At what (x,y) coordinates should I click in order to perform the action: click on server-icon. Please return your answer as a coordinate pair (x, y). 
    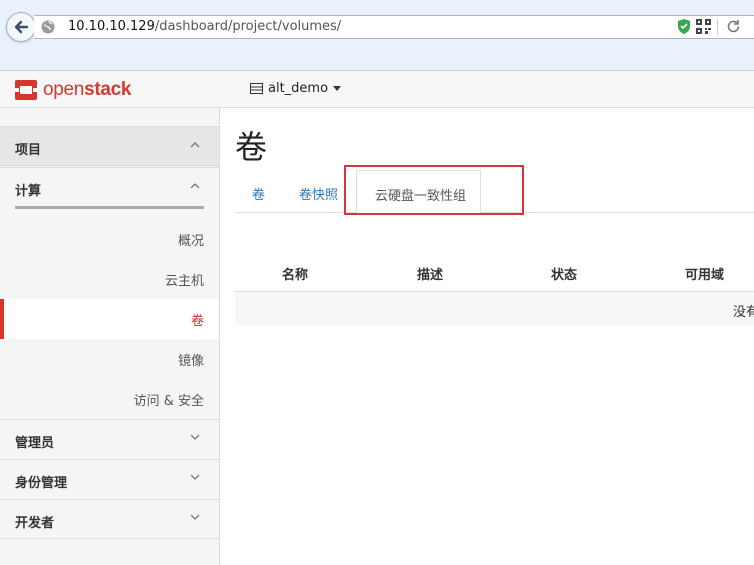
    Looking at the image, I should click on (256, 88).